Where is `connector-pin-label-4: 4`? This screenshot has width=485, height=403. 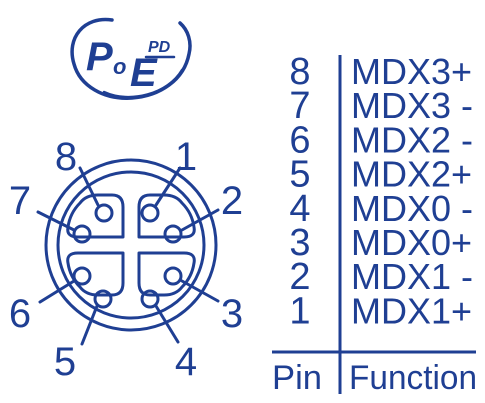 connector-pin-label-4: 4 is located at coordinates (186, 362).